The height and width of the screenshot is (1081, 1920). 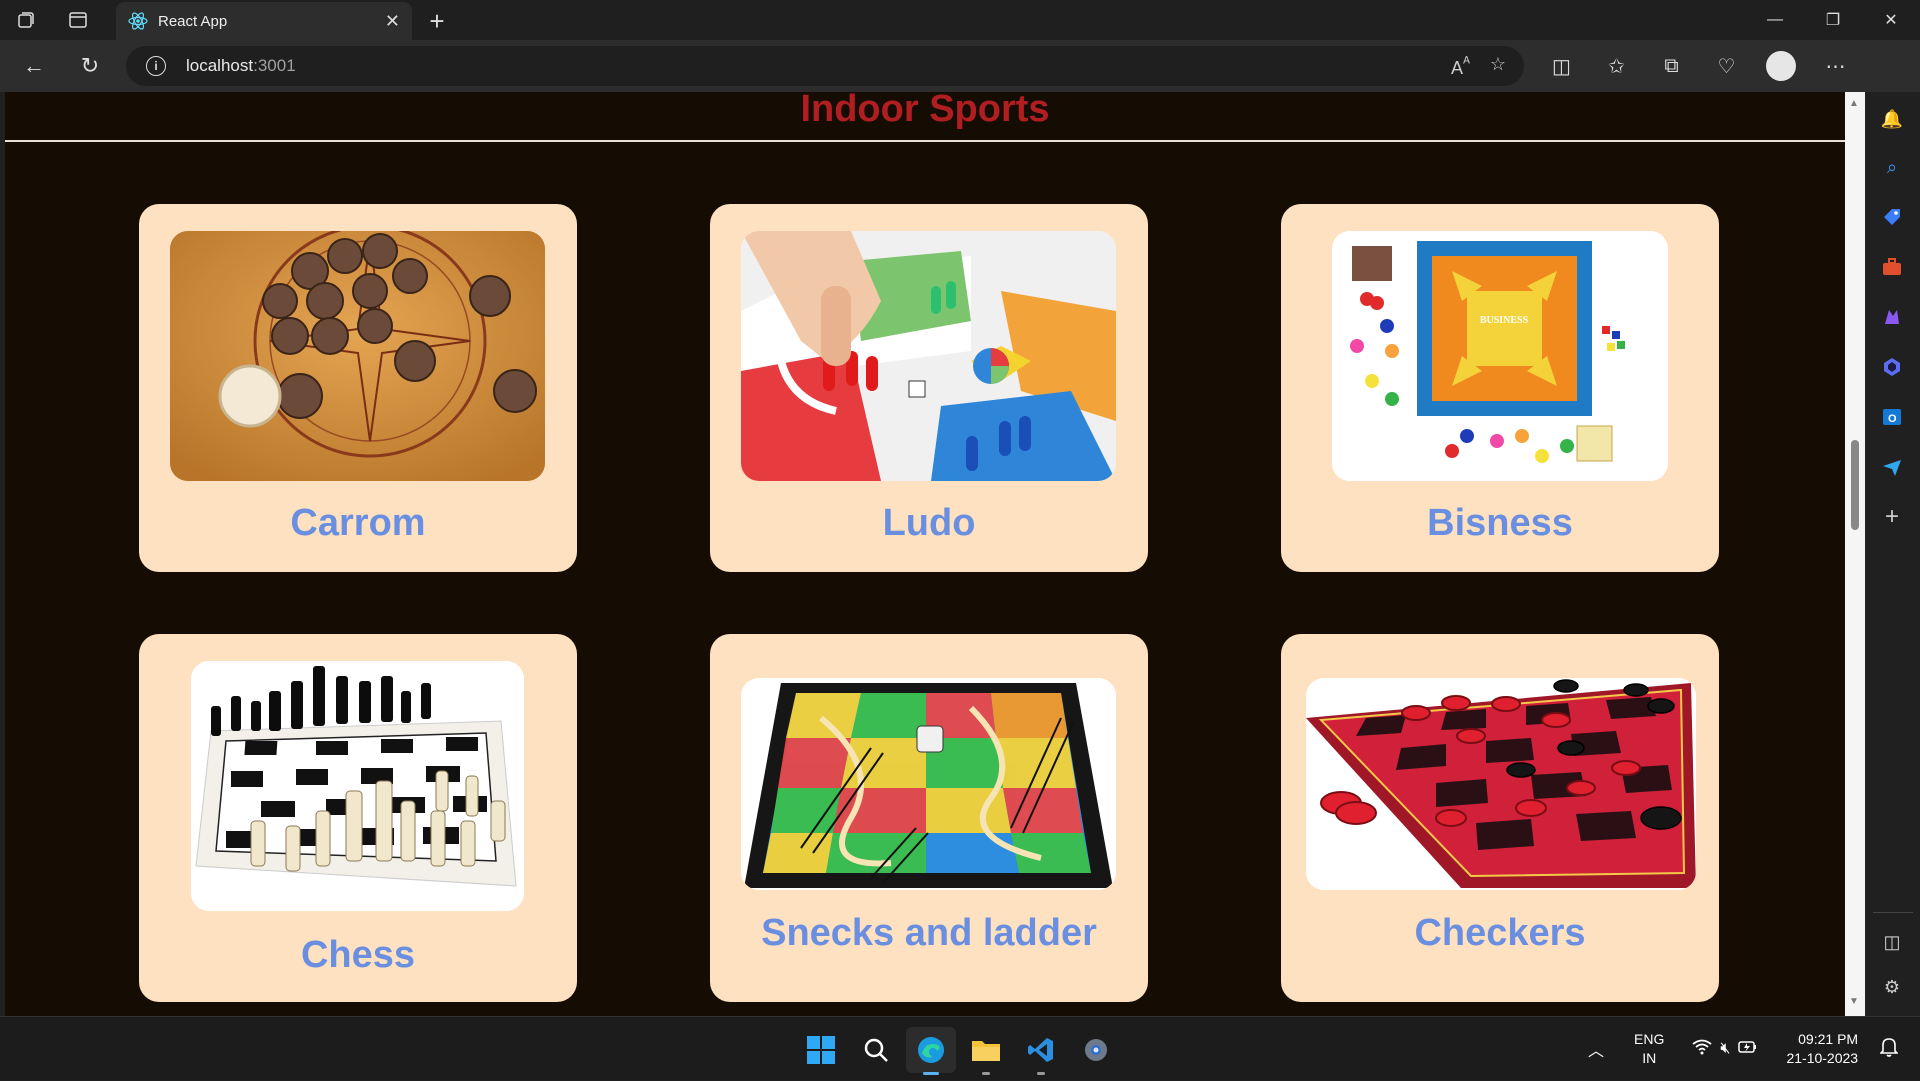 What do you see at coordinates (1891, 20) in the screenshot?
I see `close-window-icon: ✕` at bounding box center [1891, 20].